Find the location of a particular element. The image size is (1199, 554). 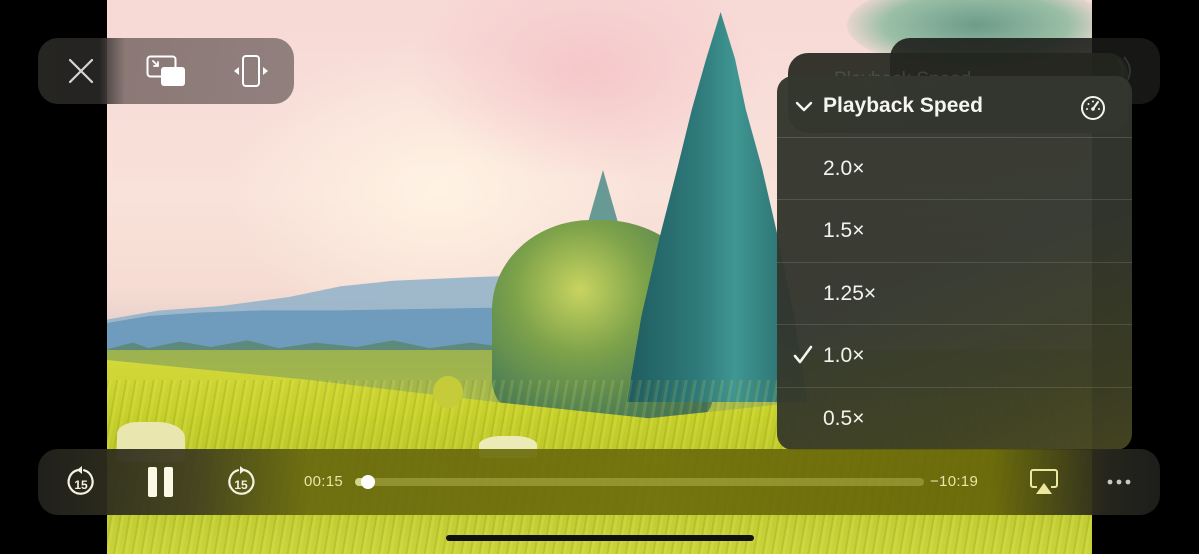

speed-option: 1.0× is located at coordinates (954, 356).